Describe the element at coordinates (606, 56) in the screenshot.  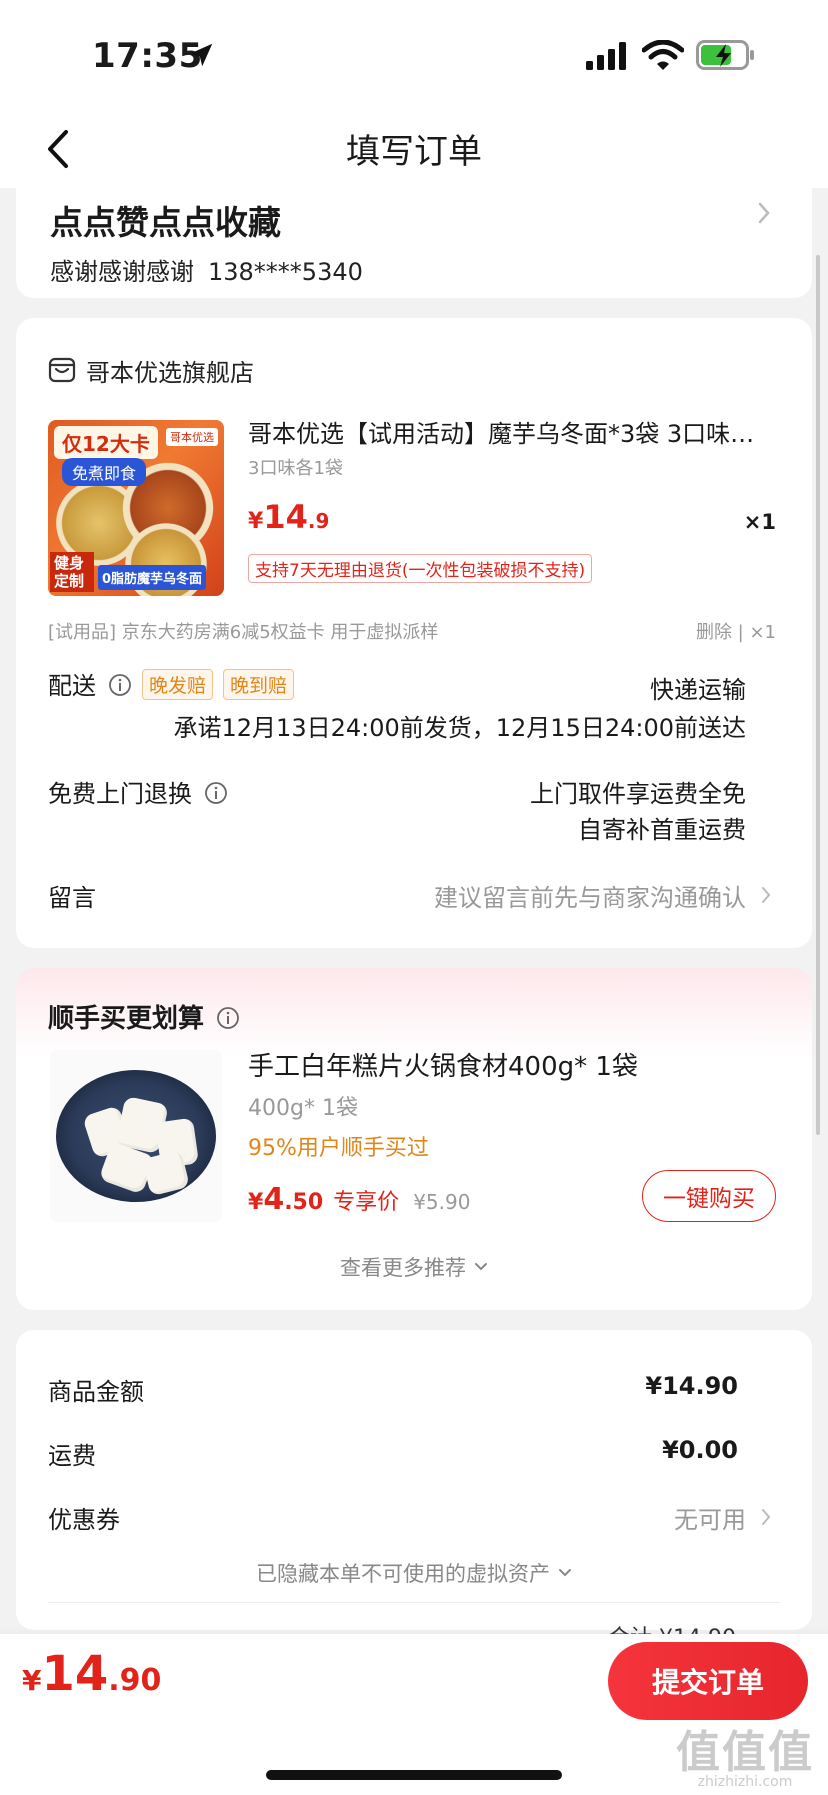
I see `cellular-signal-icon` at that location.